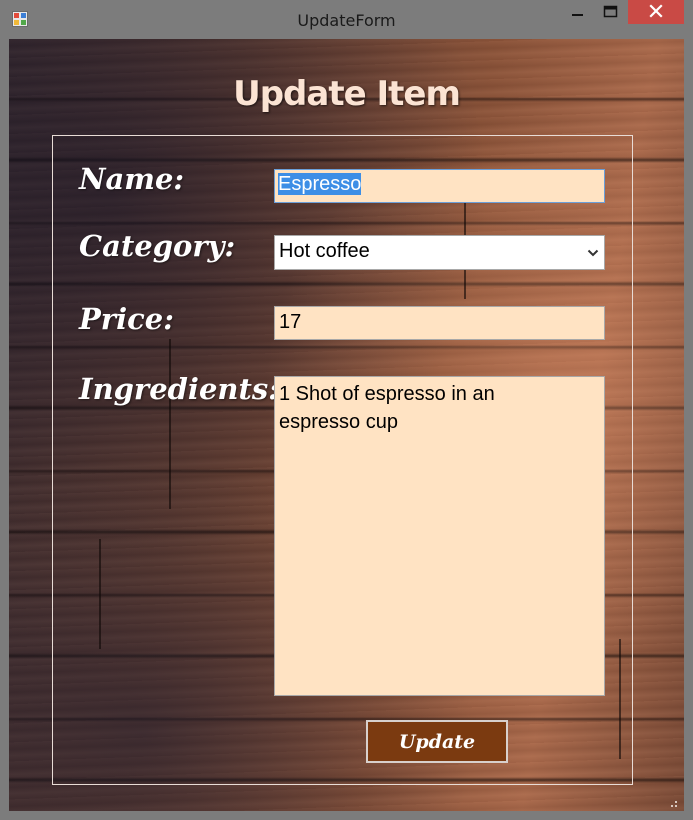  What do you see at coordinates (320, 184) in the screenshot?
I see `name-input-value: Espresso` at bounding box center [320, 184].